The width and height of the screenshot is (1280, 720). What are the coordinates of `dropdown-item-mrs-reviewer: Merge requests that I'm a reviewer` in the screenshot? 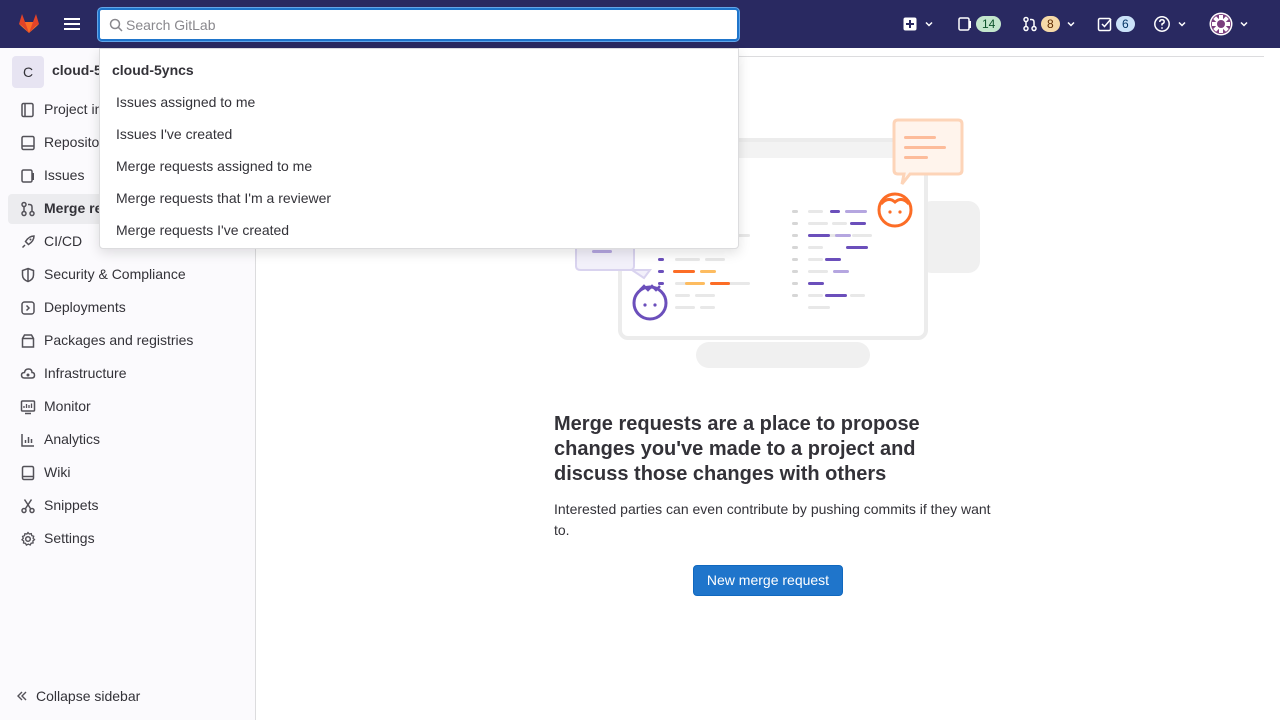 It's located at (223, 198).